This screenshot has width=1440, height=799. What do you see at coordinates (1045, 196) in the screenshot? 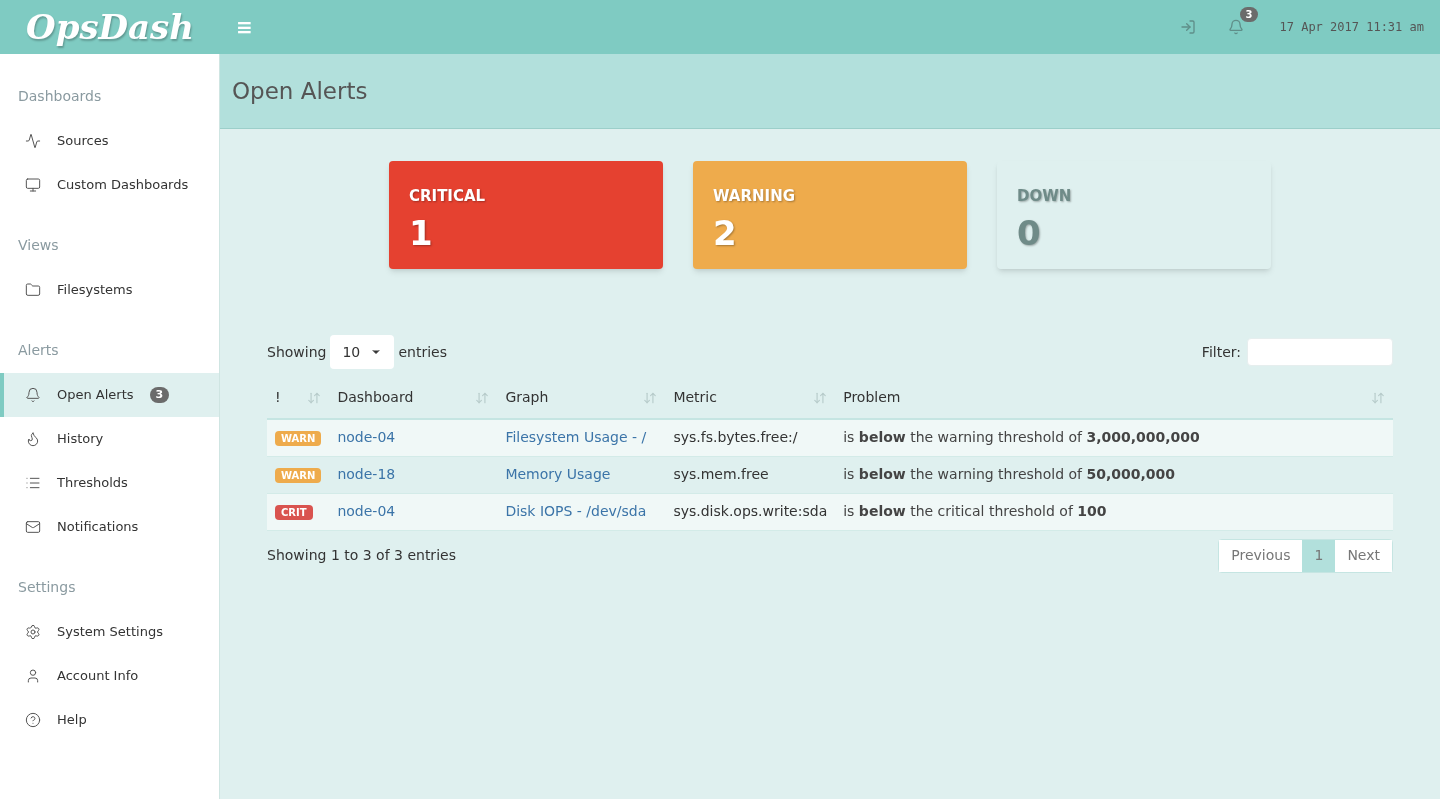
I see `card-label: DOWN` at bounding box center [1045, 196].